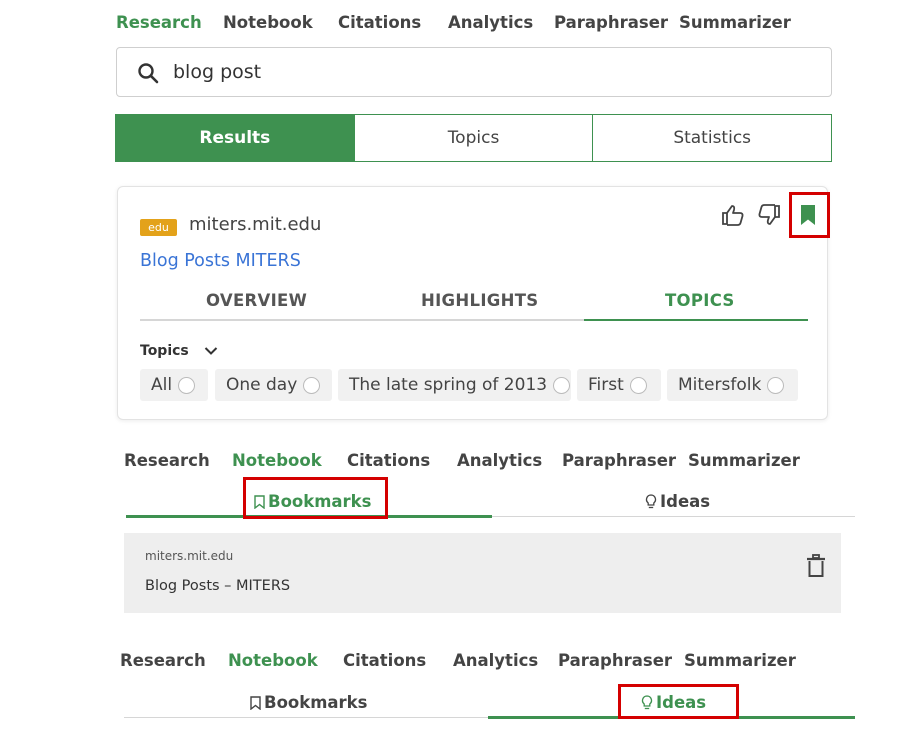  I want to click on chip-label: One day, so click(262, 385).